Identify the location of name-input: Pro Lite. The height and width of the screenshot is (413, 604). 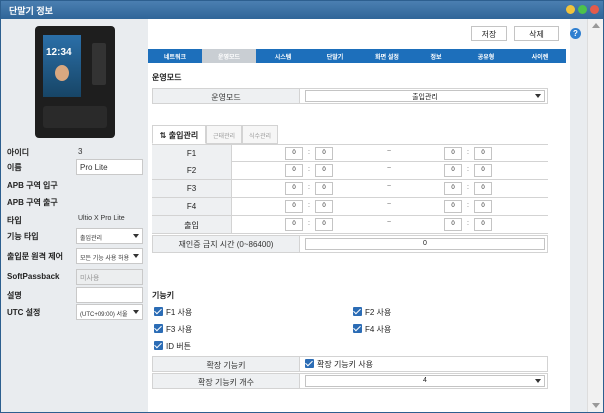
(109, 167).